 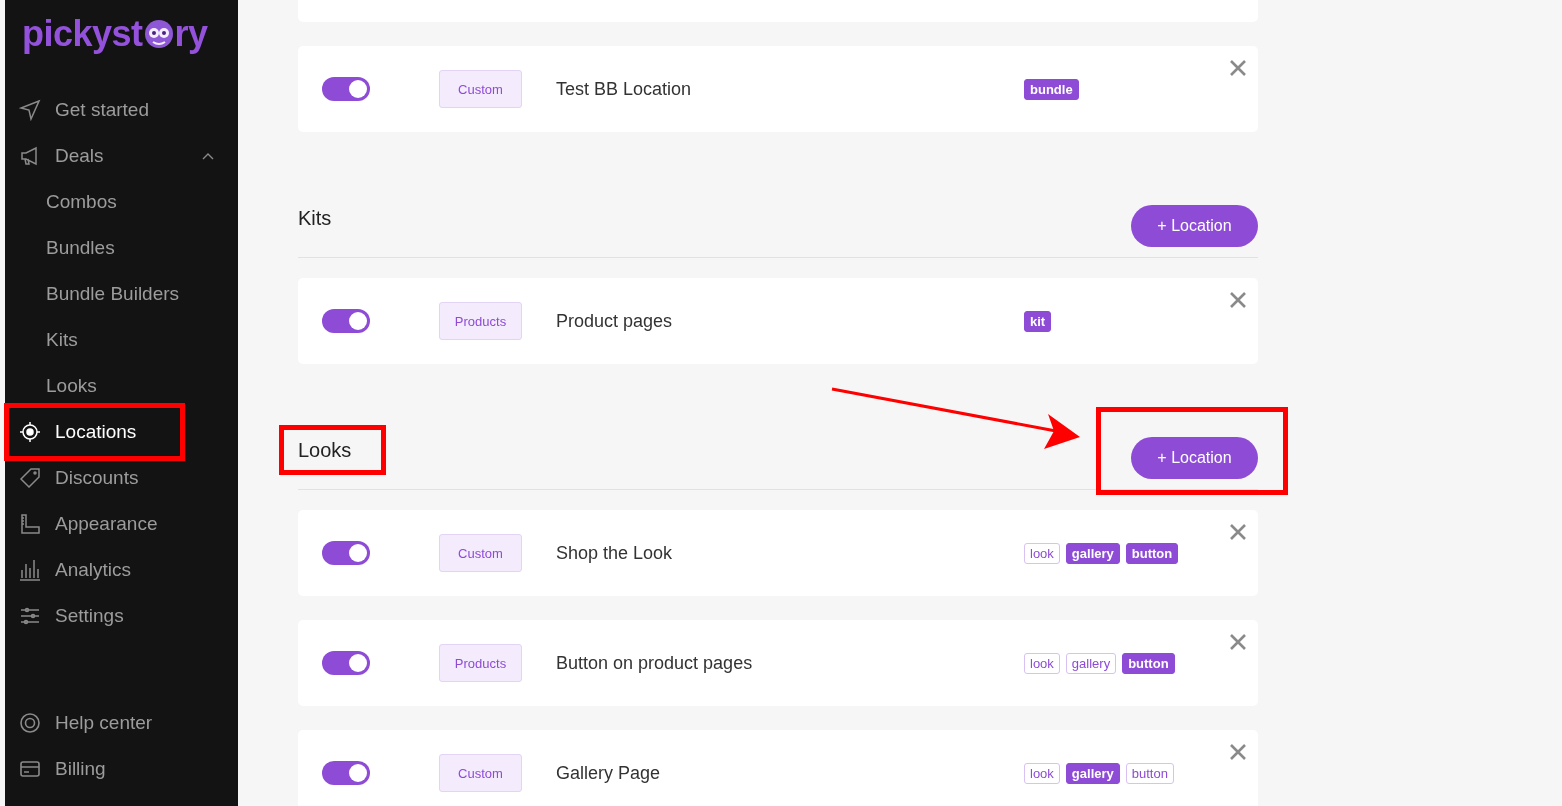 I want to click on location-name: Test BB Location, so click(x=624, y=89).